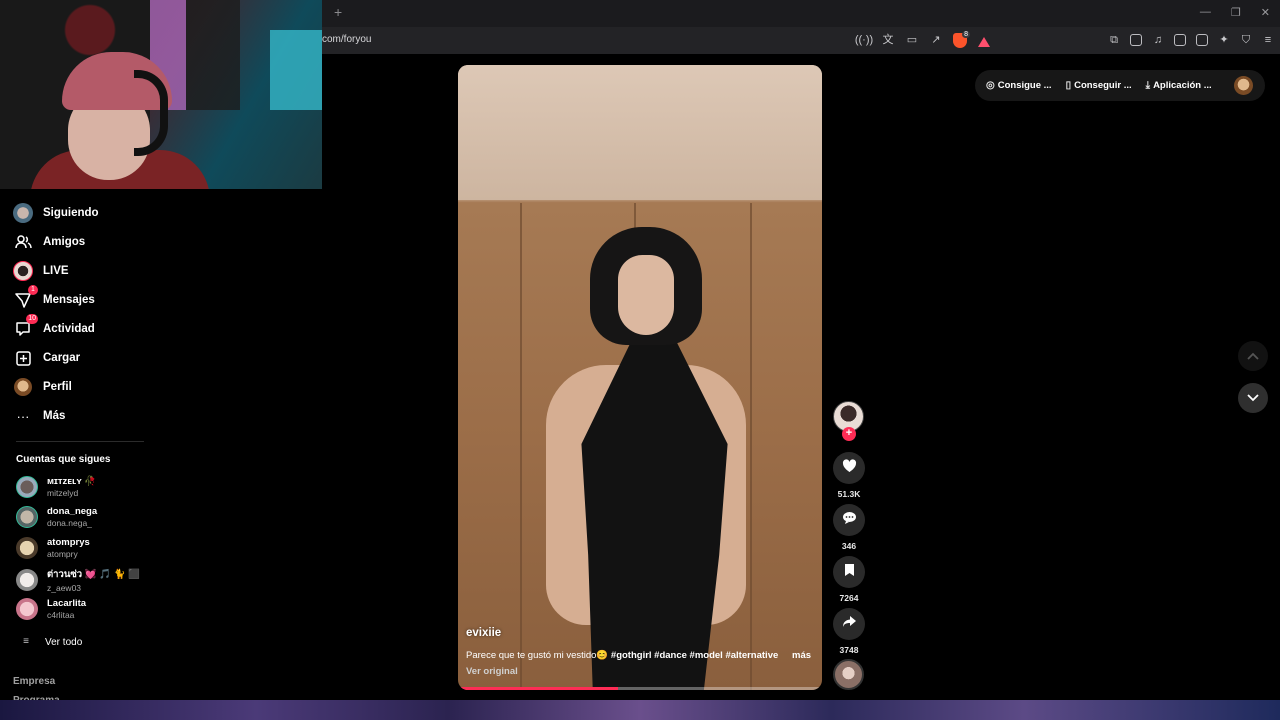  I want to click on sidebar-item-cargar: Cargar, so click(46, 358).